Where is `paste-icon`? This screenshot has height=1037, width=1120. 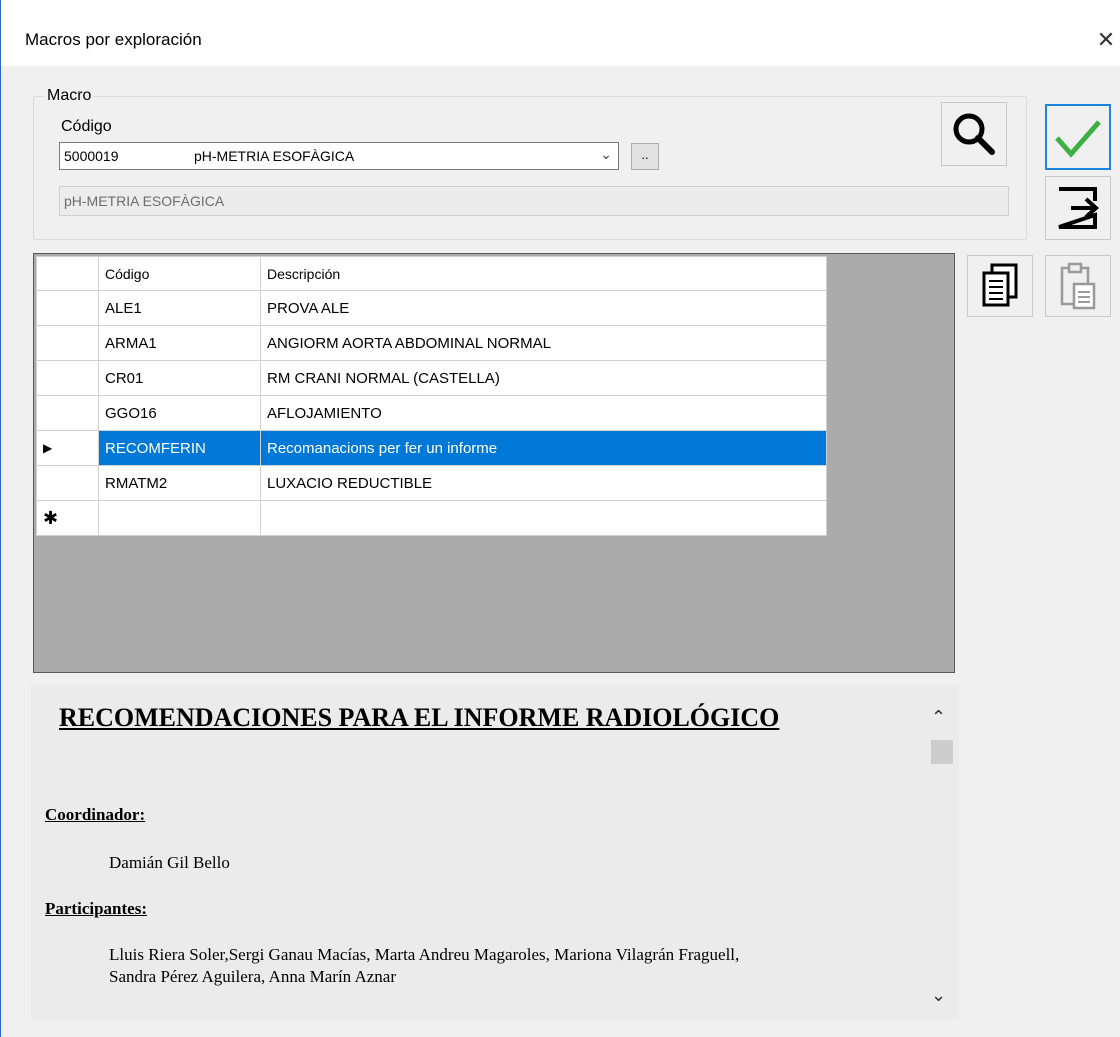
paste-icon is located at coordinates (1078, 286).